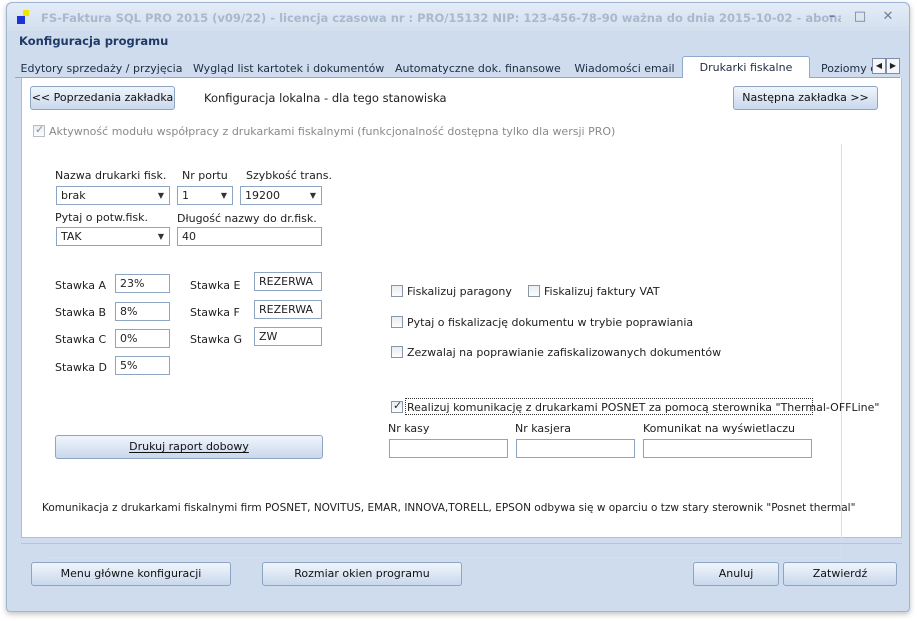 This screenshot has width=917, height=621. Describe the element at coordinates (113, 236) in the screenshot. I see `confirm-fisc-select: TAK ▼` at that location.